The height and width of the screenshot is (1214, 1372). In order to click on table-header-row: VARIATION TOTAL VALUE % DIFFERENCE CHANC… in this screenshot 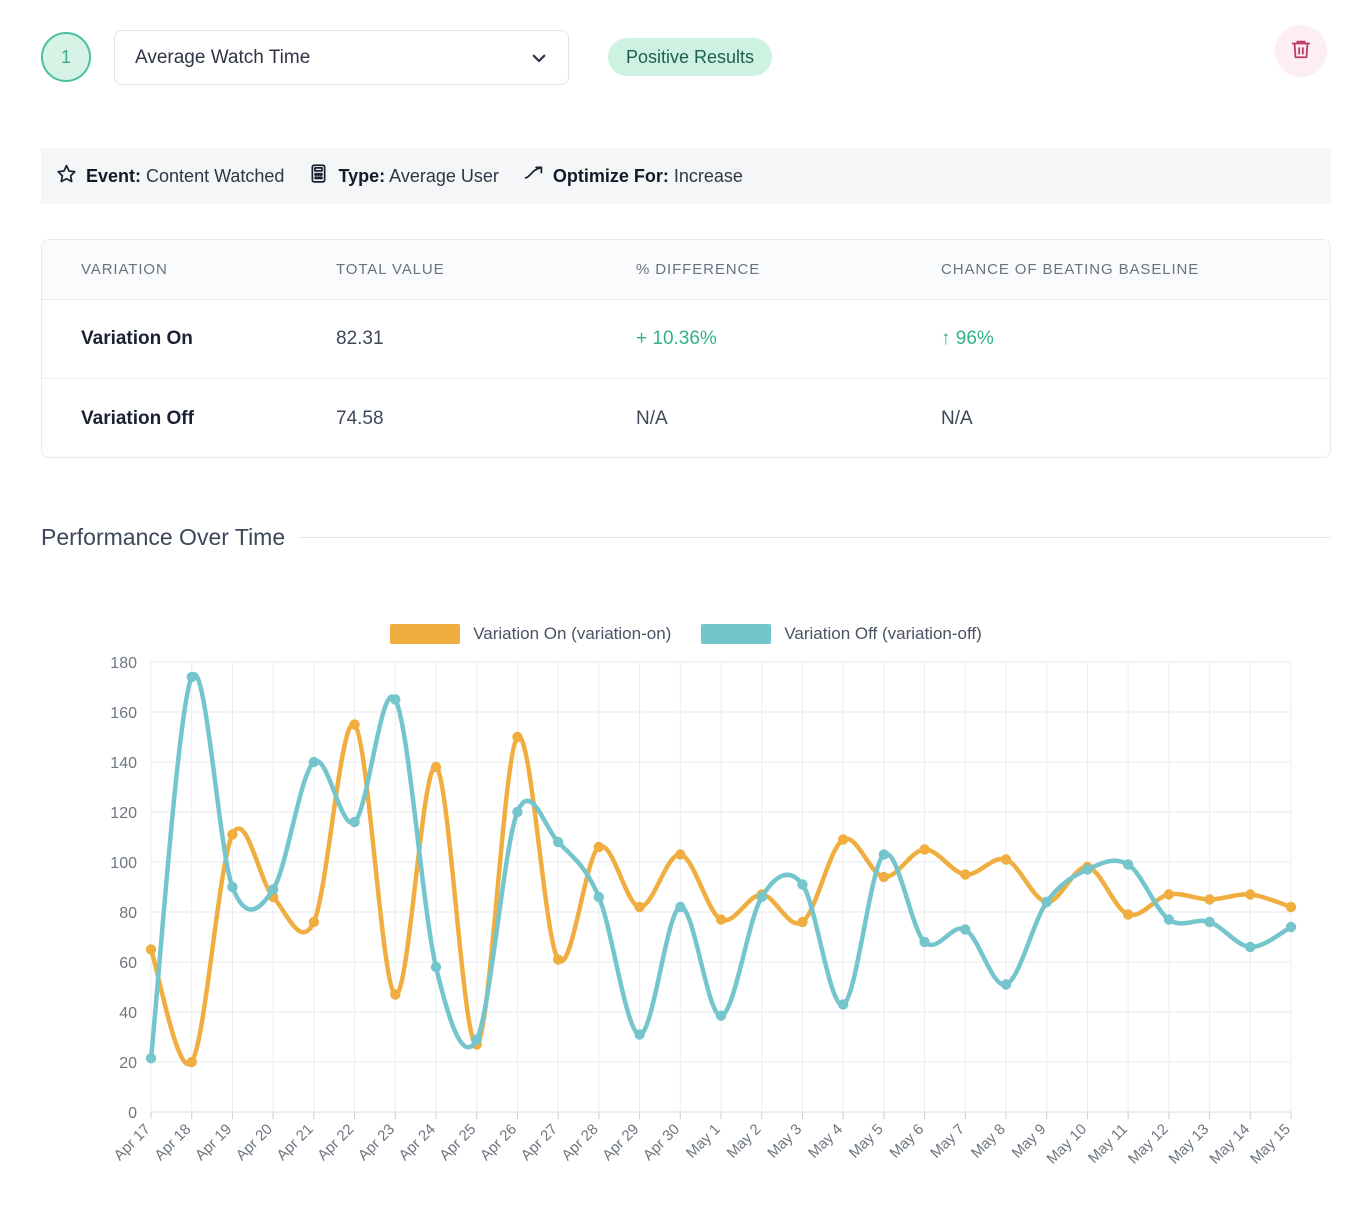, I will do `click(686, 270)`.